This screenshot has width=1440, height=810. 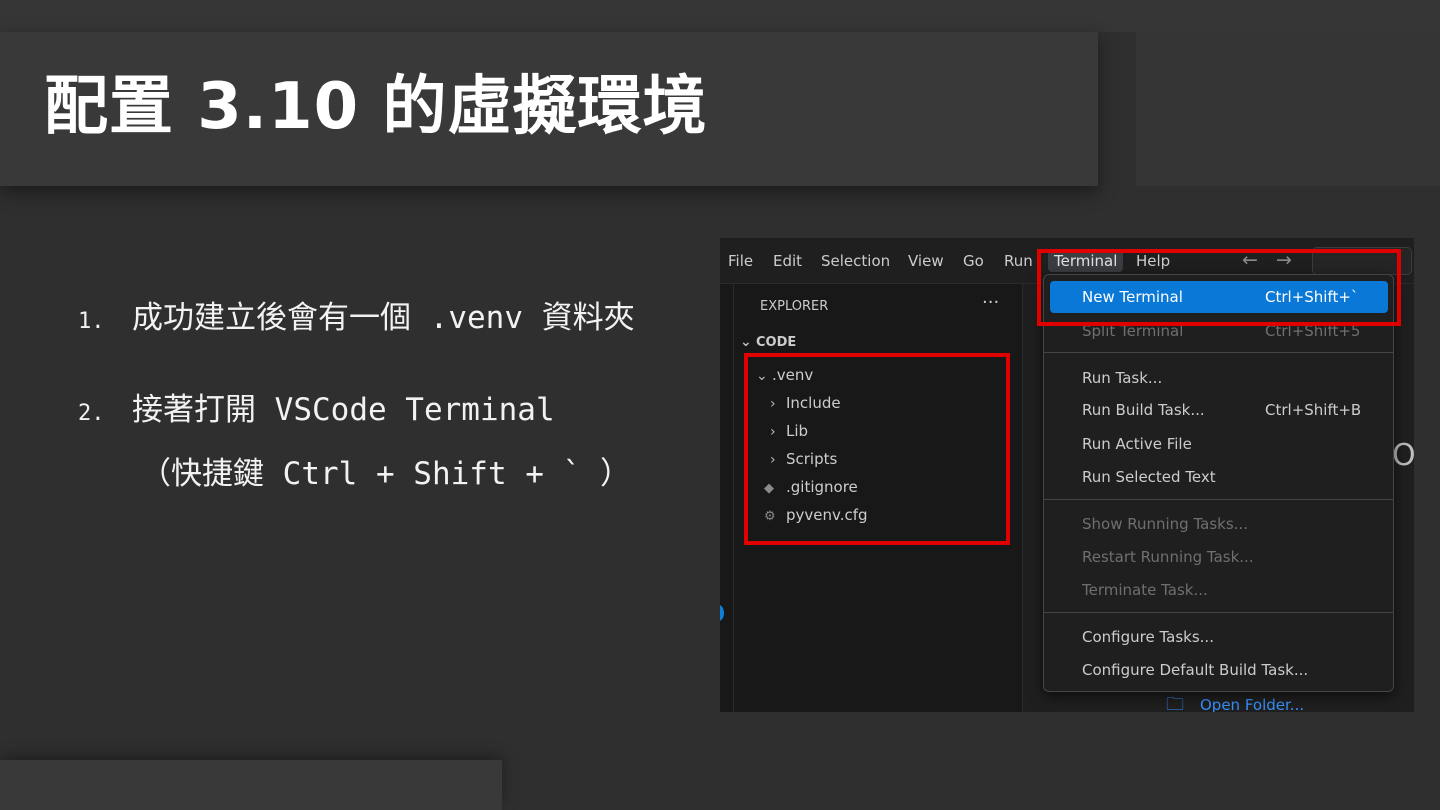 I want to click on bullet-item-2: 2. 接著打開 VSCode Terminal, so click(x=316, y=412).